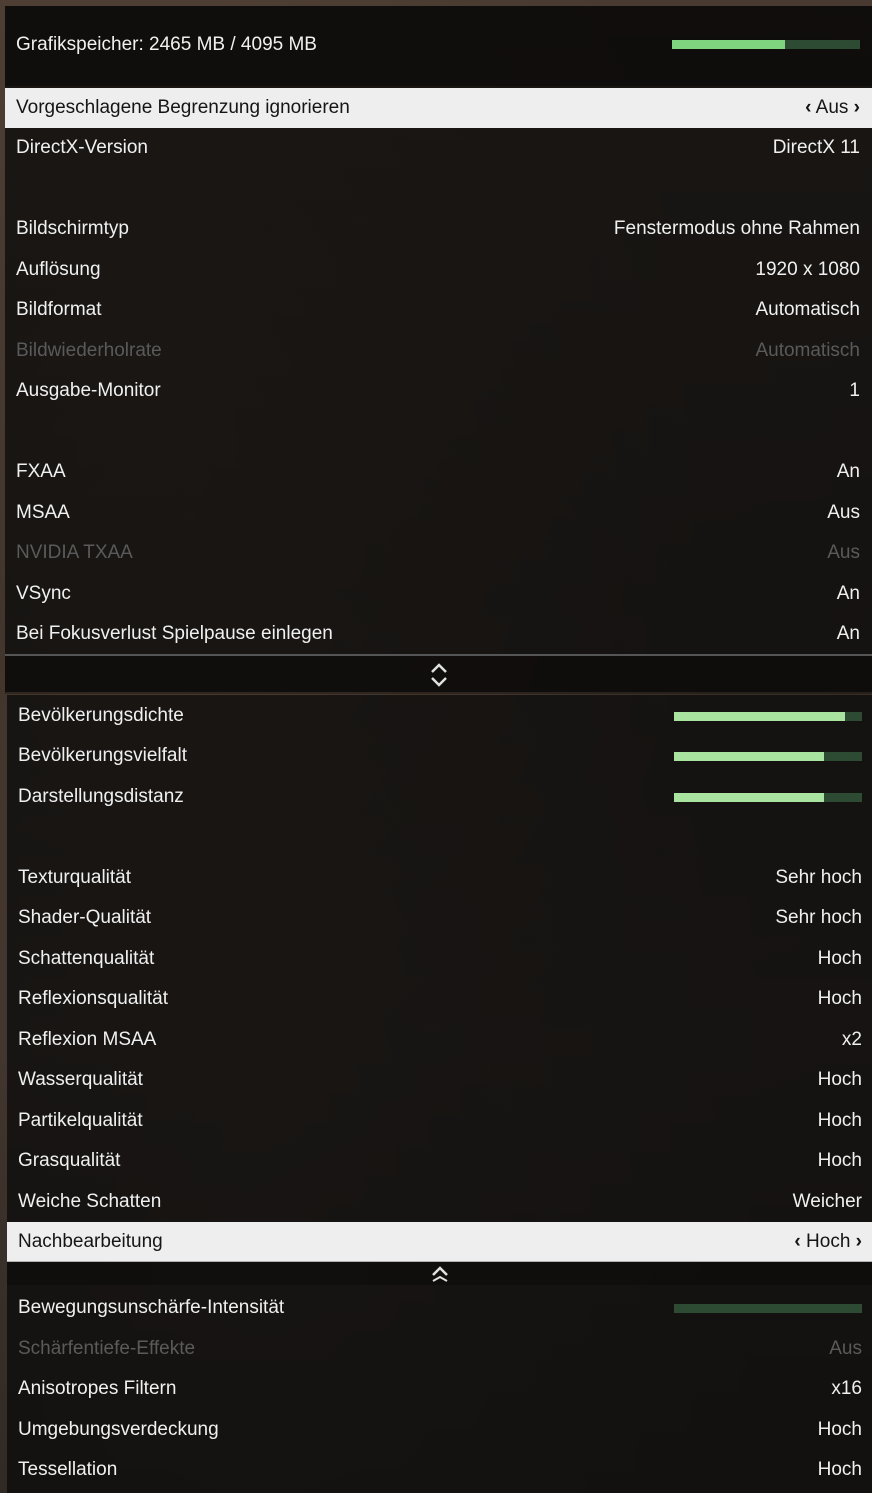  I want to click on setting-label: Shader-Qualität, so click(85, 917).